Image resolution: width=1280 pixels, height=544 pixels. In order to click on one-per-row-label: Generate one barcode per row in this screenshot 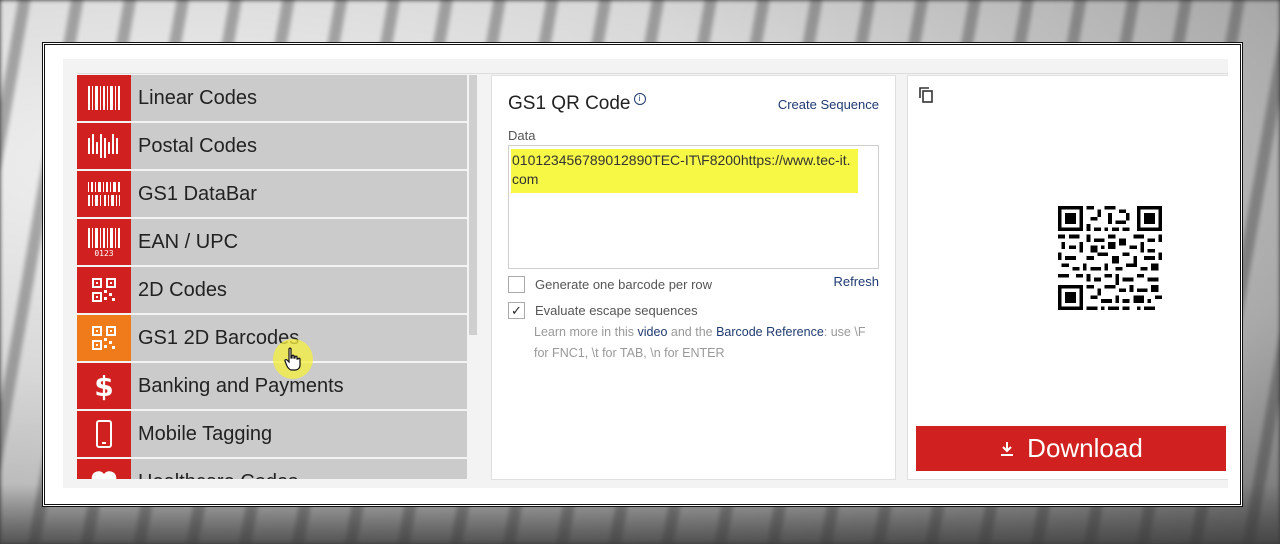, I will do `click(624, 284)`.